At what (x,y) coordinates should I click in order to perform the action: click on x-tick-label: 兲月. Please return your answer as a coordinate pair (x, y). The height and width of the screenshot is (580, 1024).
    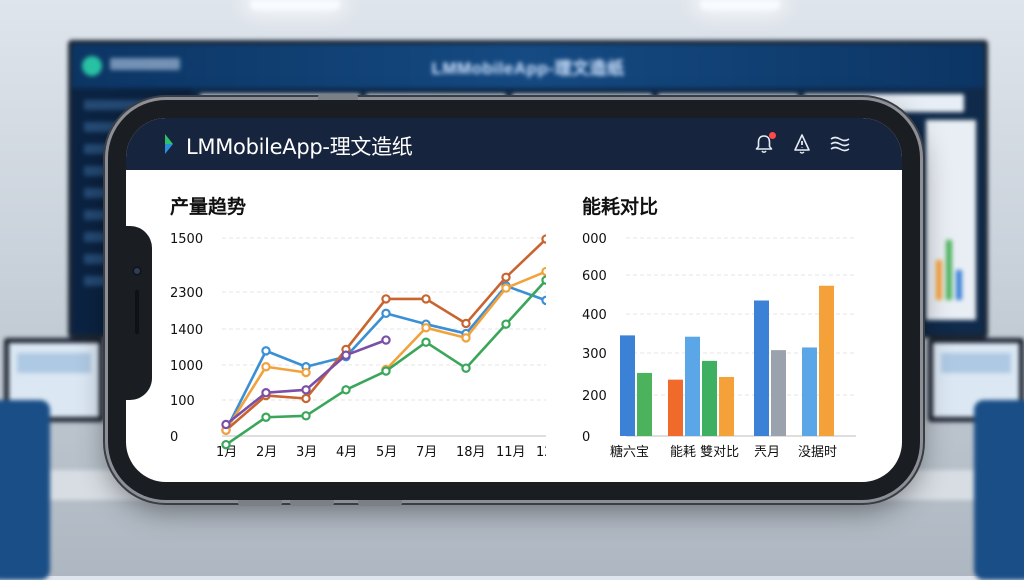
    Looking at the image, I should click on (767, 452).